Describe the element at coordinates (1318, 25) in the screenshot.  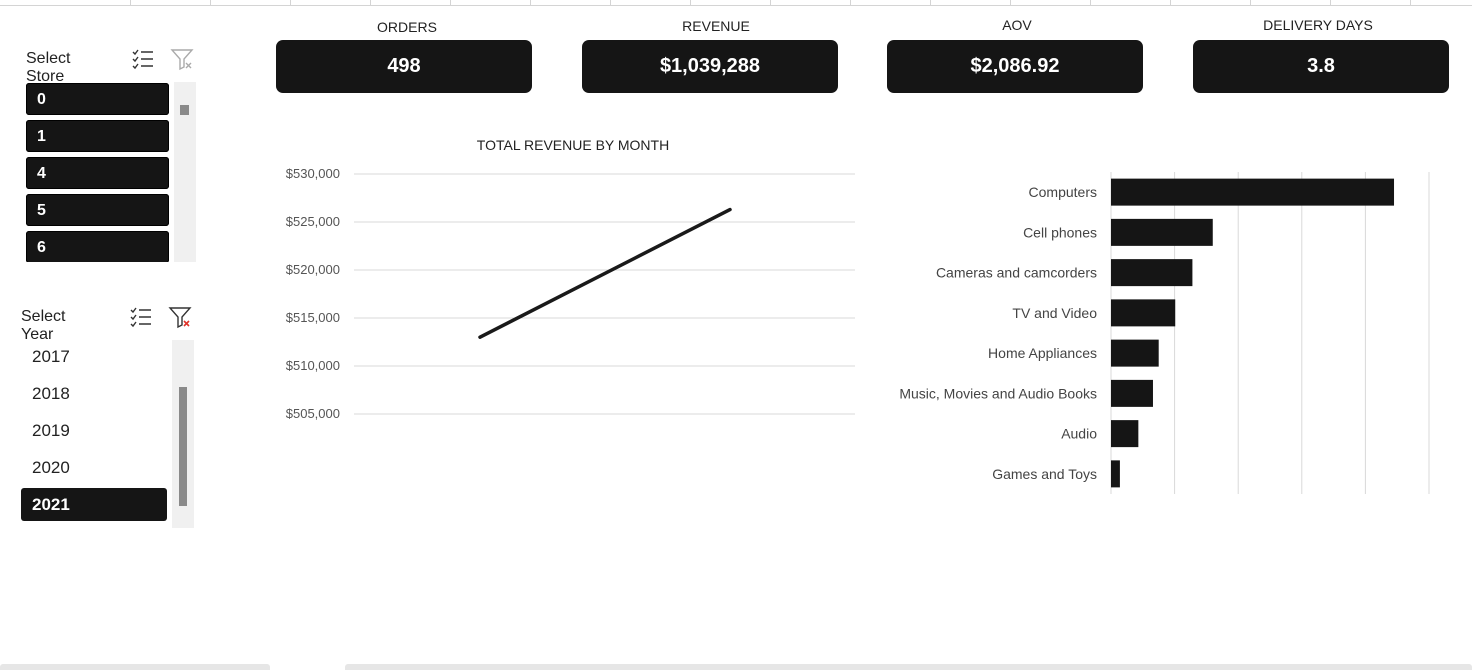
I see `kpi-label-delivery-days: DELIVERY DAYS` at that location.